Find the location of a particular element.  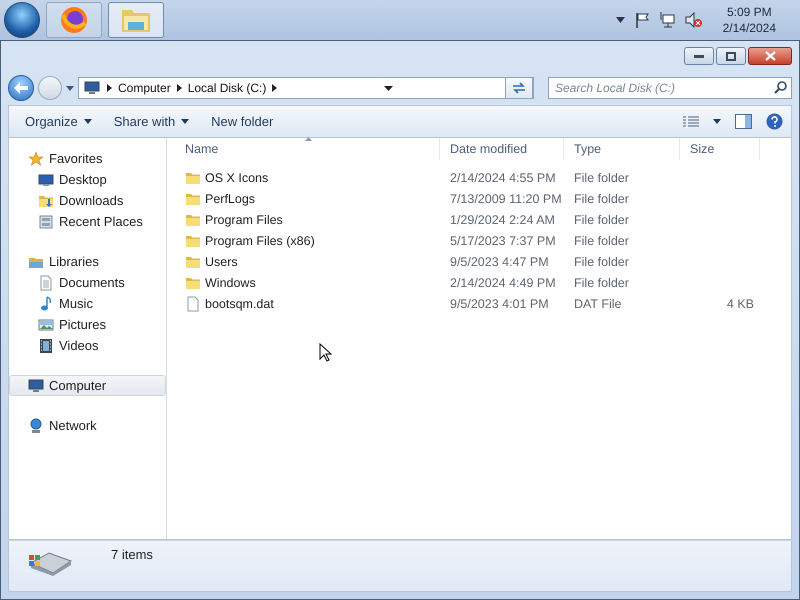

date-modified: 7/13/2009 11:20 PM is located at coordinates (506, 199).